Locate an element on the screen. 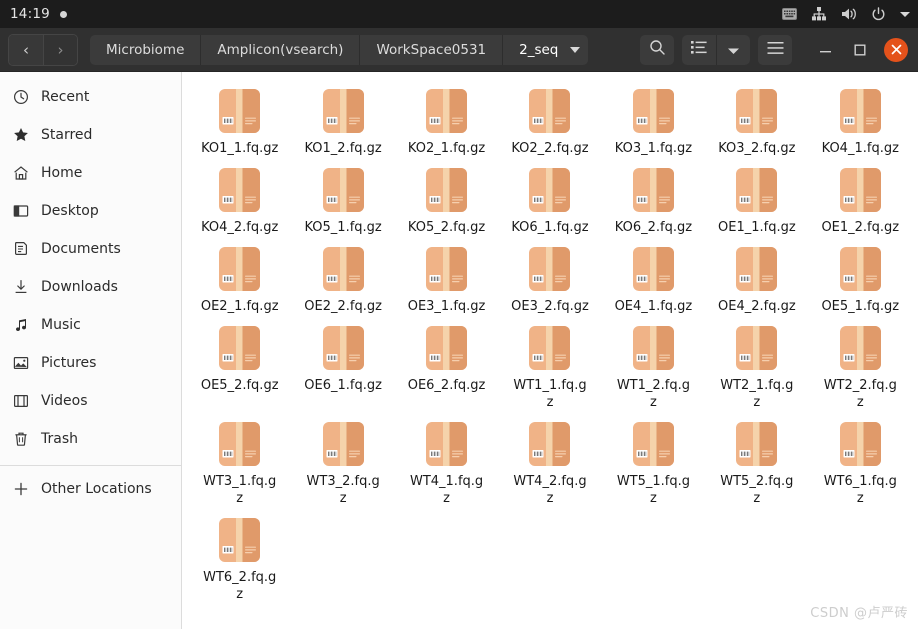 This screenshot has width=918, height=629. file-item: OE2_2.fq.gz is located at coordinates (342, 277).